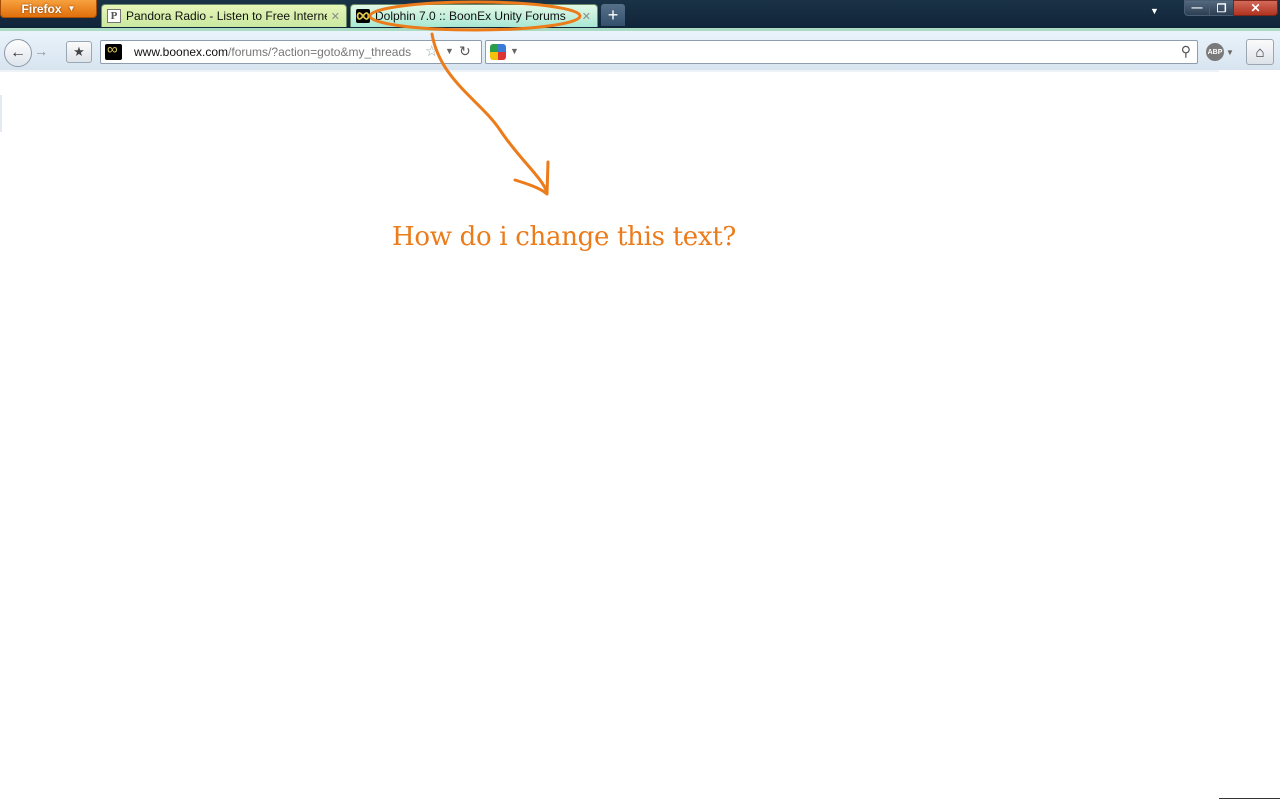  I want to click on url-domain: www.boonex.com, so click(181, 52).